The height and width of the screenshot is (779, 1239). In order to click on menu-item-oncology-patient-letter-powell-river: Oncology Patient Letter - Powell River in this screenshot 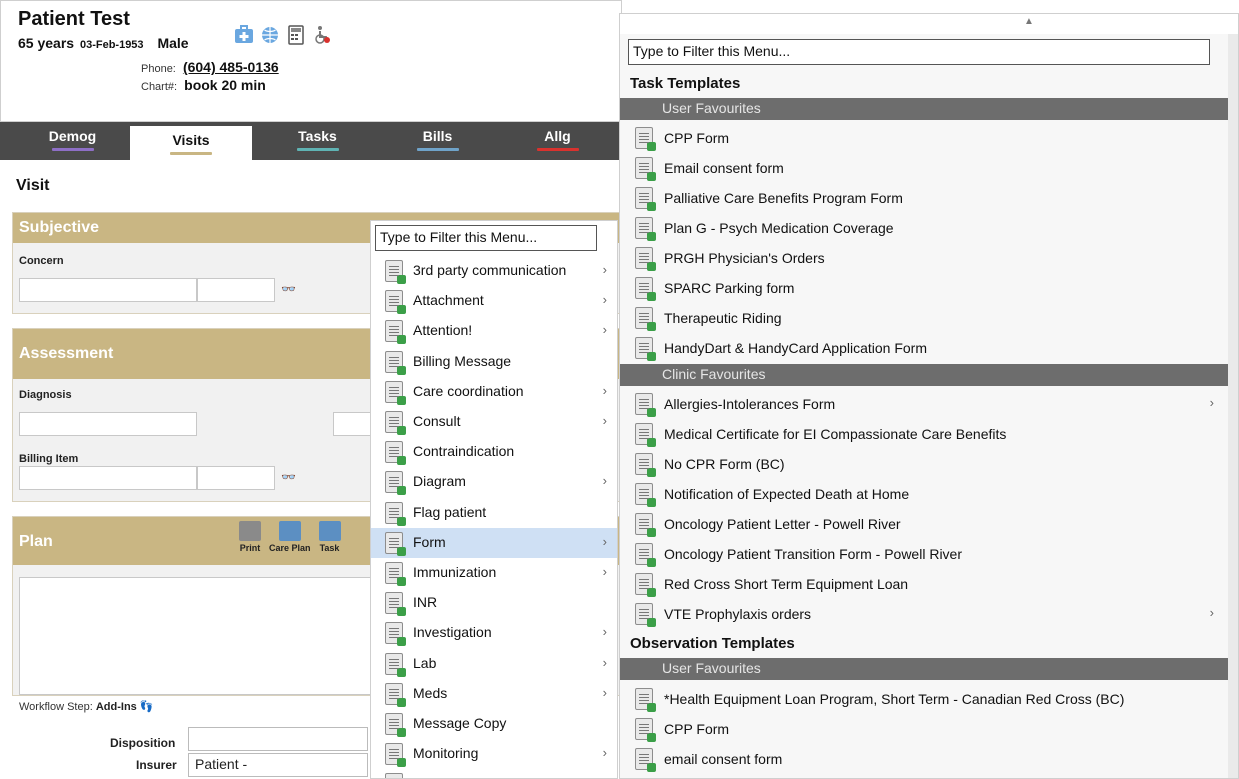, I will do `click(925, 524)`.